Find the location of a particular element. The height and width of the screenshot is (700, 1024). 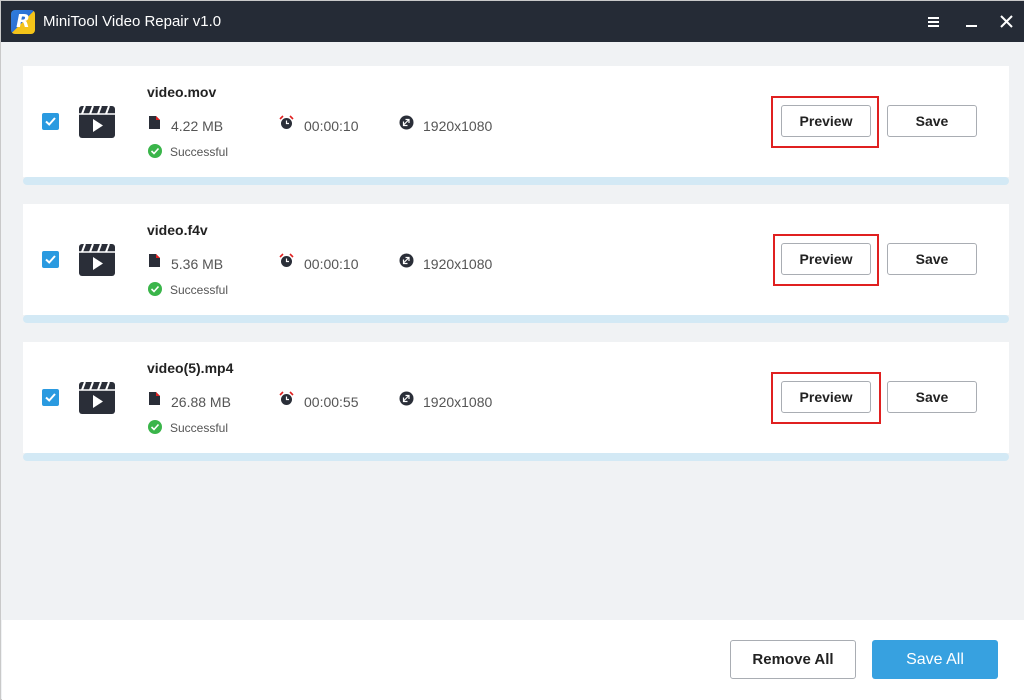

file-name: video(5).mp4 is located at coordinates (190, 368).